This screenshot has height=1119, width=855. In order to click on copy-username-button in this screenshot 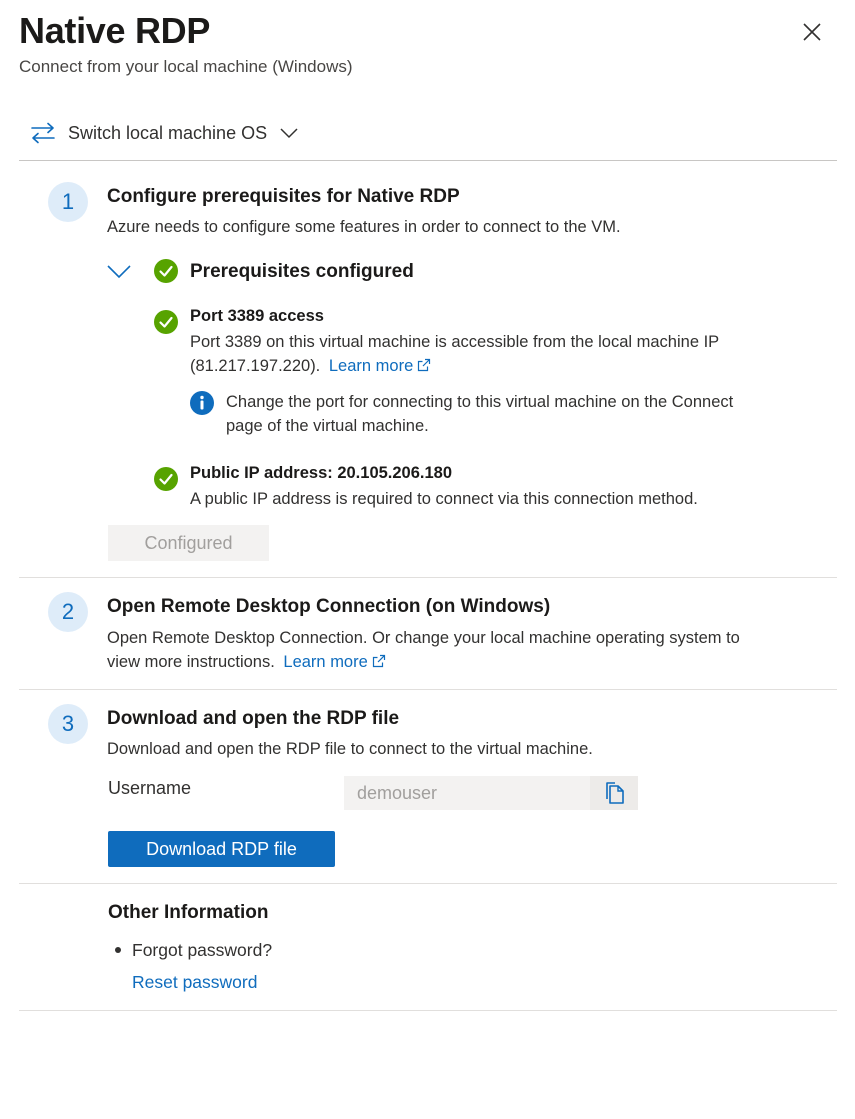, I will do `click(614, 793)`.